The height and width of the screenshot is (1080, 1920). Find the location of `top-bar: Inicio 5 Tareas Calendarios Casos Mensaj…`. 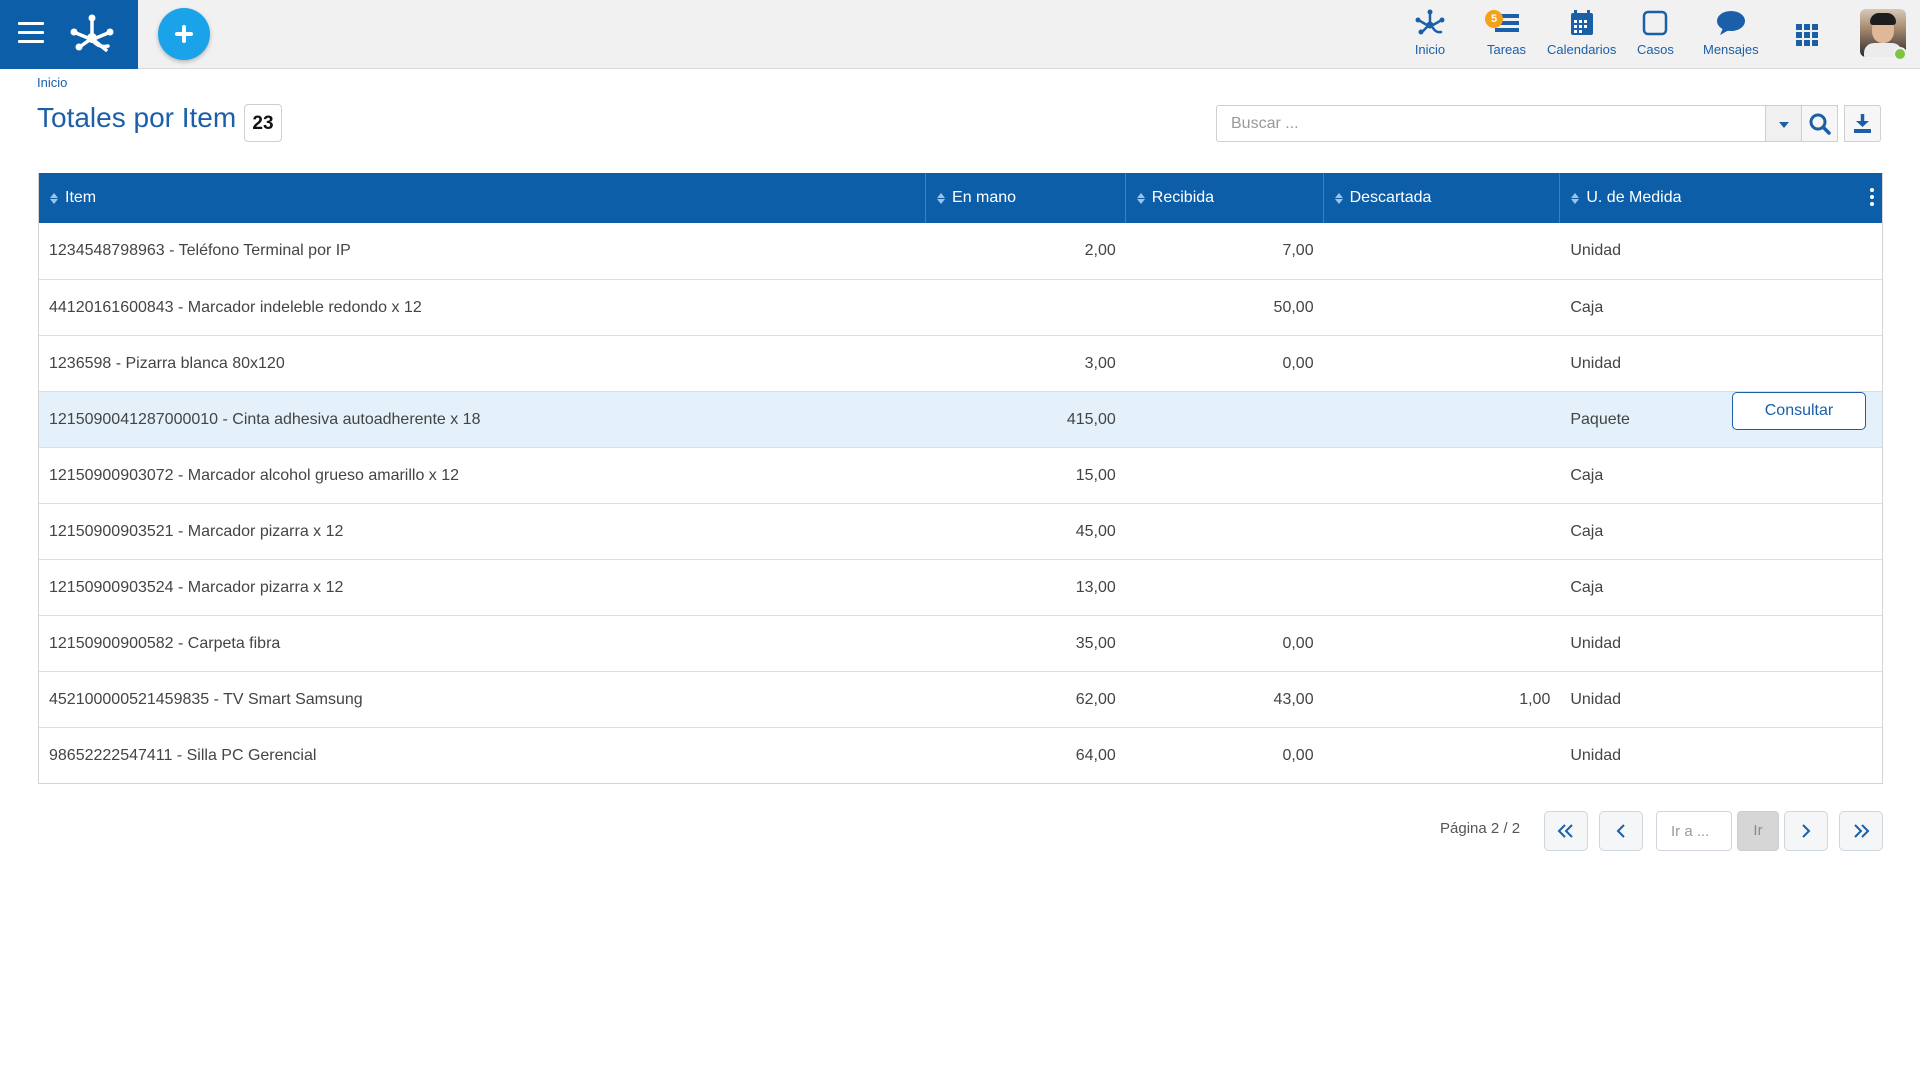

top-bar: Inicio 5 Tareas Calendarios Casos Mensaj… is located at coordinates (960, 34).